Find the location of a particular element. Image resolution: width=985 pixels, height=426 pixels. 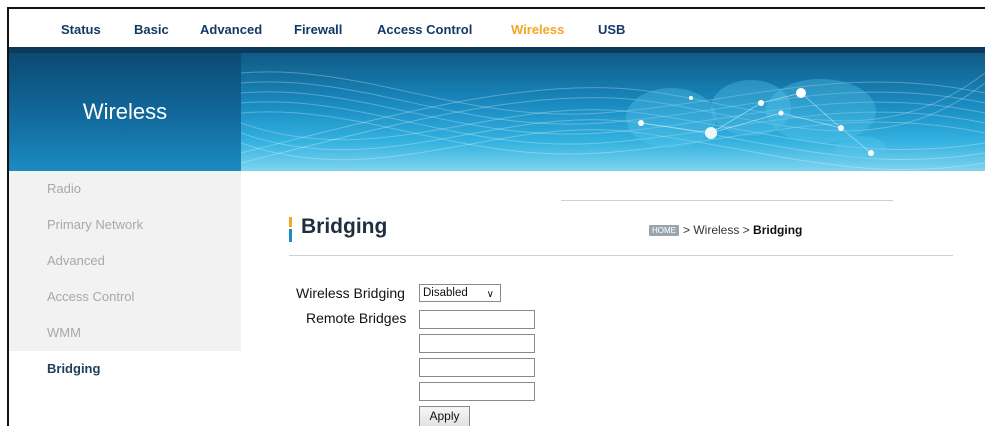

nav-usb: USB is located at coordinates (611, 29).